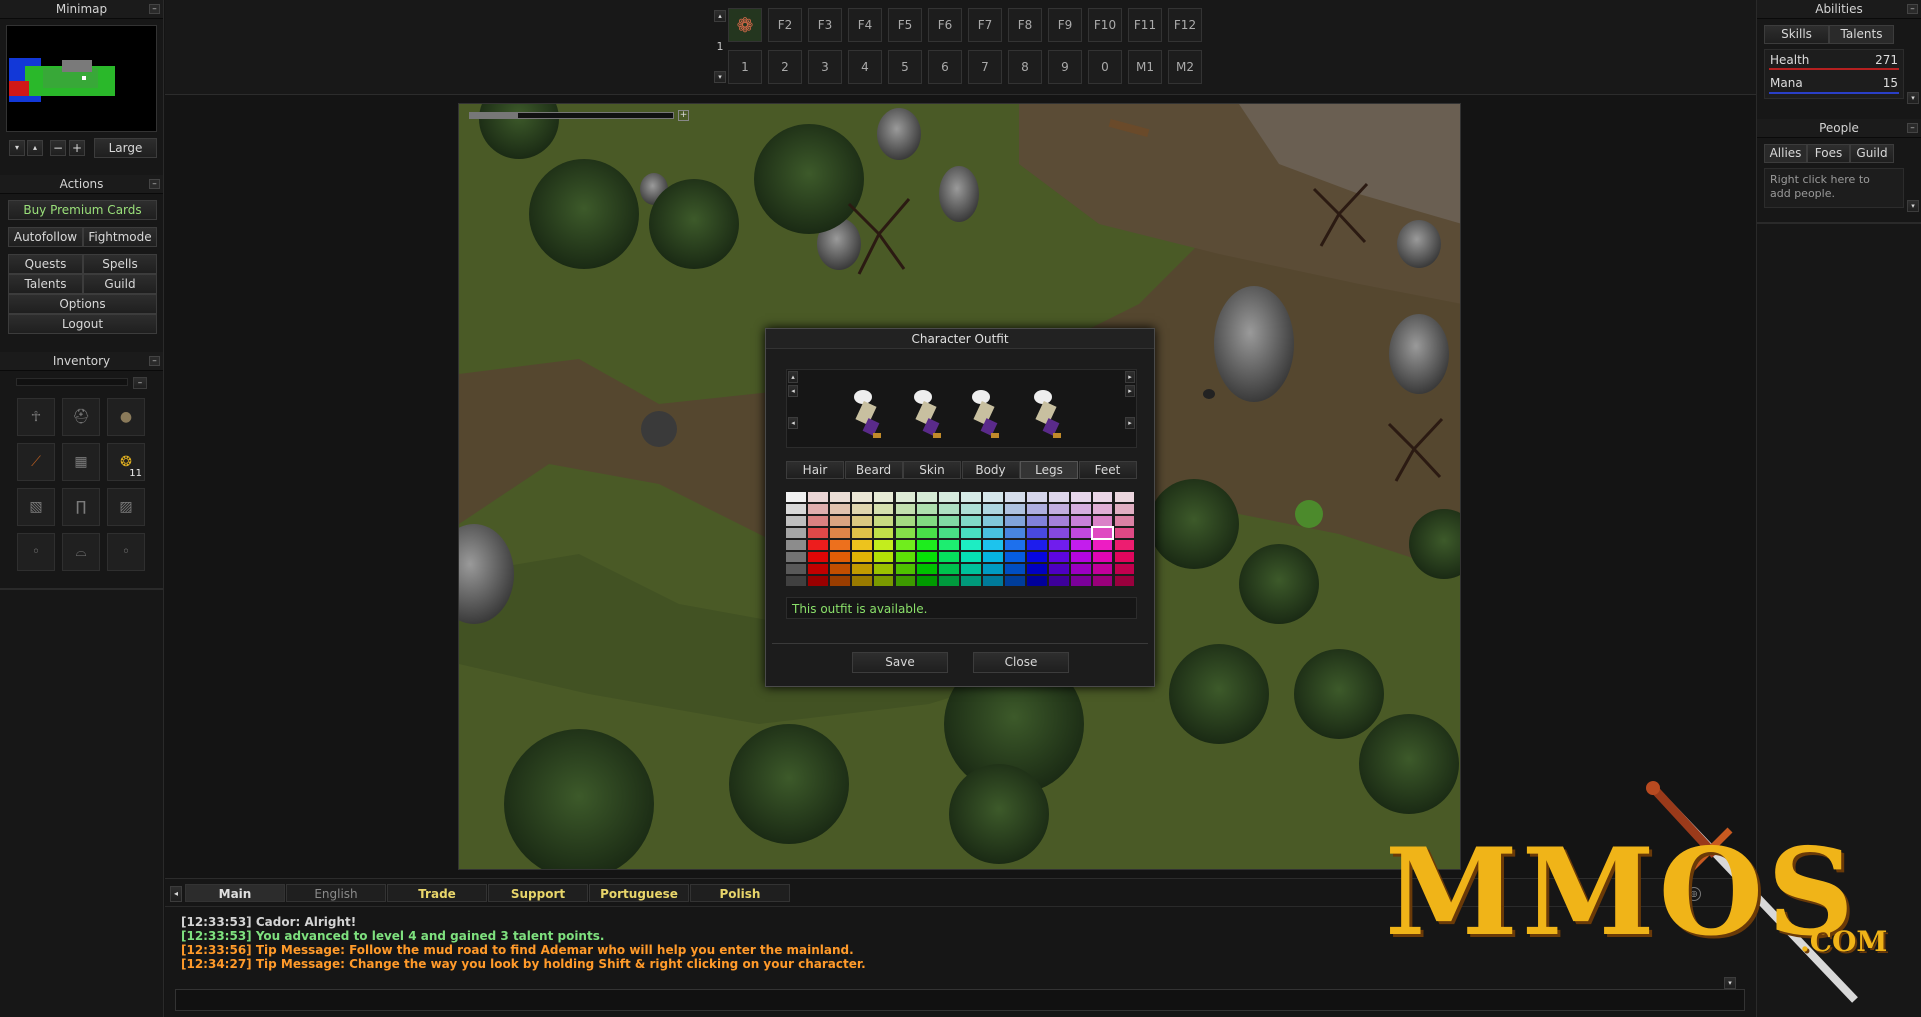 This screenshot has width=1921, height=1017. I want to click on outfit-tab-skin: Skin, so click(932, 470).